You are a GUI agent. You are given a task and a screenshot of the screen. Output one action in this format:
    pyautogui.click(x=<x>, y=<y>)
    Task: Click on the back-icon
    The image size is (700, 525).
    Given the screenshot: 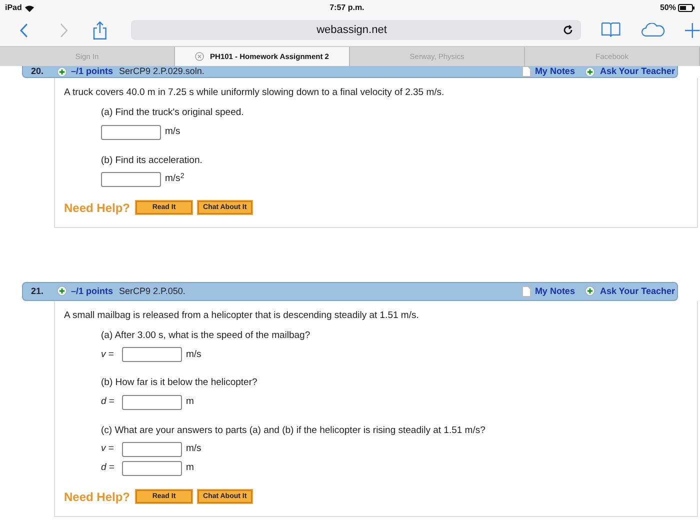 What is the action you would take?
    pyautogui.click(x=24, y=30)
    